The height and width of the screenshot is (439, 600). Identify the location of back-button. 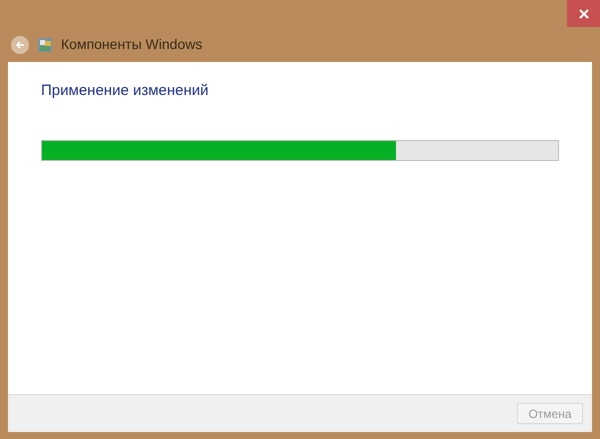
(20, 45).